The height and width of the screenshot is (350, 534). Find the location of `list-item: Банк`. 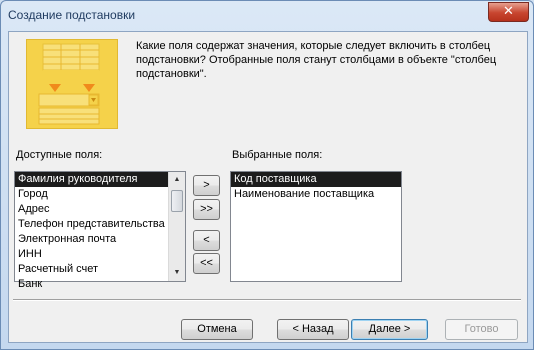

list-item: Банк is located at coordinates (100, 284).